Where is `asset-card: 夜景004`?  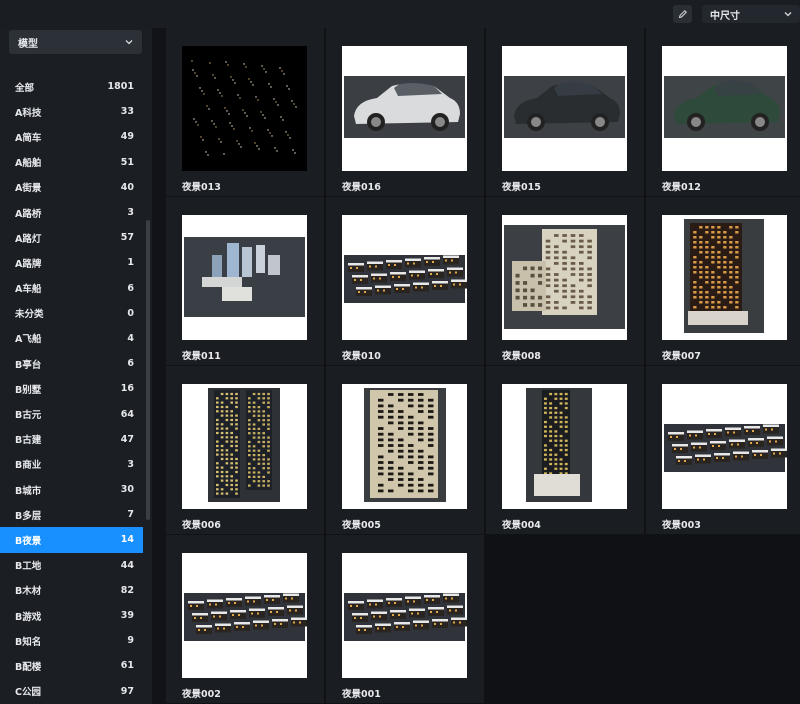
asset-card: 夜景004 is located at coordinates (565, 450).